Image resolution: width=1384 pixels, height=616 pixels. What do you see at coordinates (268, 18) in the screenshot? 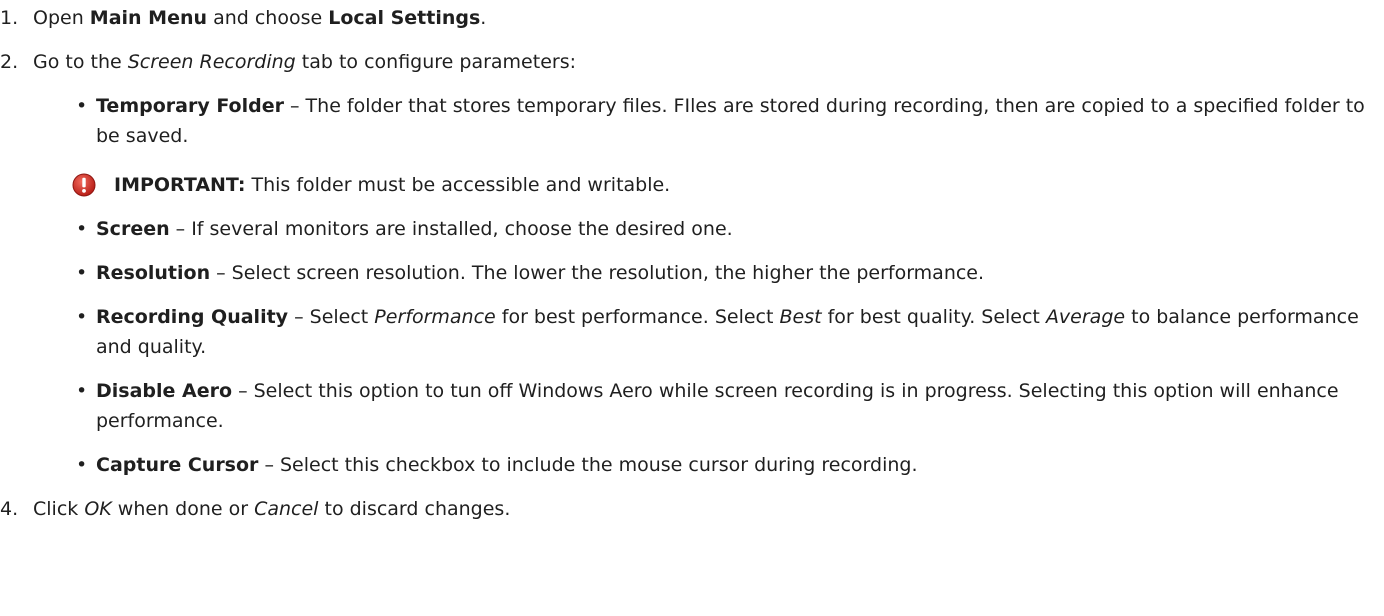
I see `step-text: and choose` at bounding box center [268, 18].